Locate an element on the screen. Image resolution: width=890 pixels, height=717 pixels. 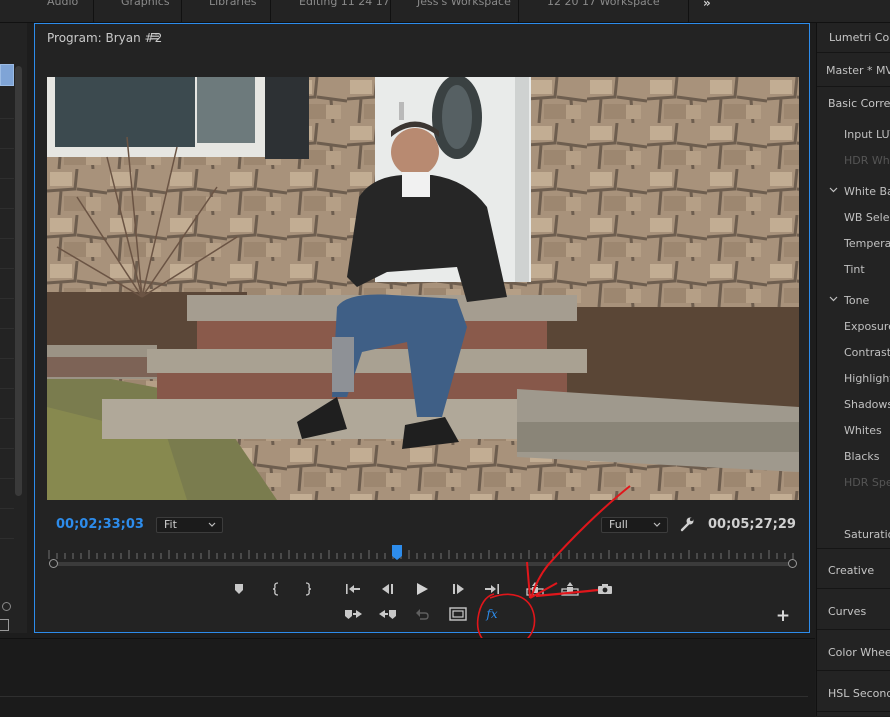
white-balance-section: White Ba is located at coordinates (867, 191).